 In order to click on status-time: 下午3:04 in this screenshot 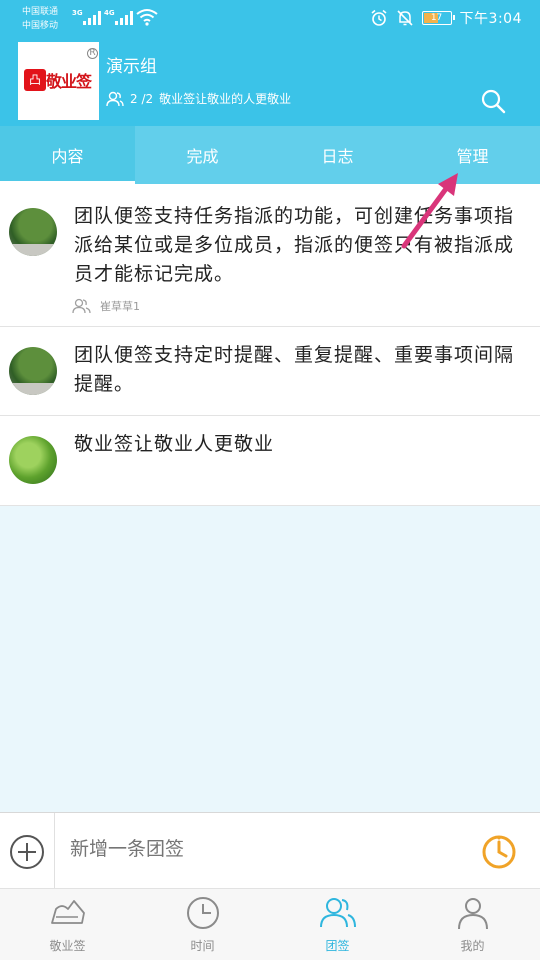, I will do `click(490, 19)`.